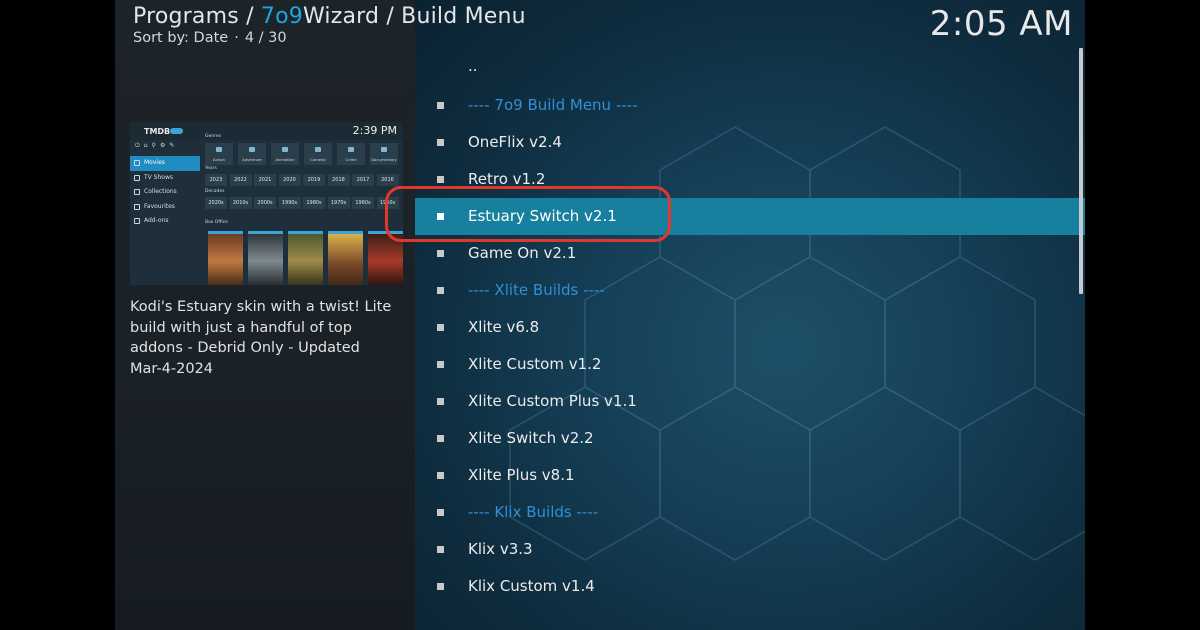 Image resolution: width=1200 pixels, height=630 pixels. Describe the element at coordinates (216, 222) in the screenshot. I see `preview-section-label: Box Office` at that location.